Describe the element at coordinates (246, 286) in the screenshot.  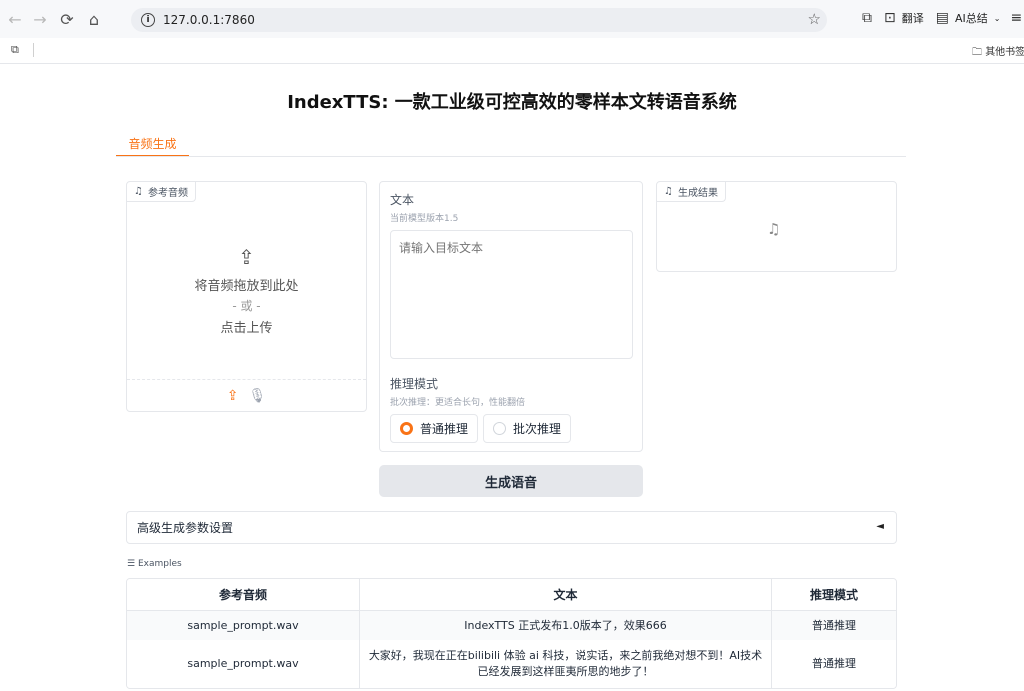
I see `drop-text: 将音频拖放到此处` at that location.